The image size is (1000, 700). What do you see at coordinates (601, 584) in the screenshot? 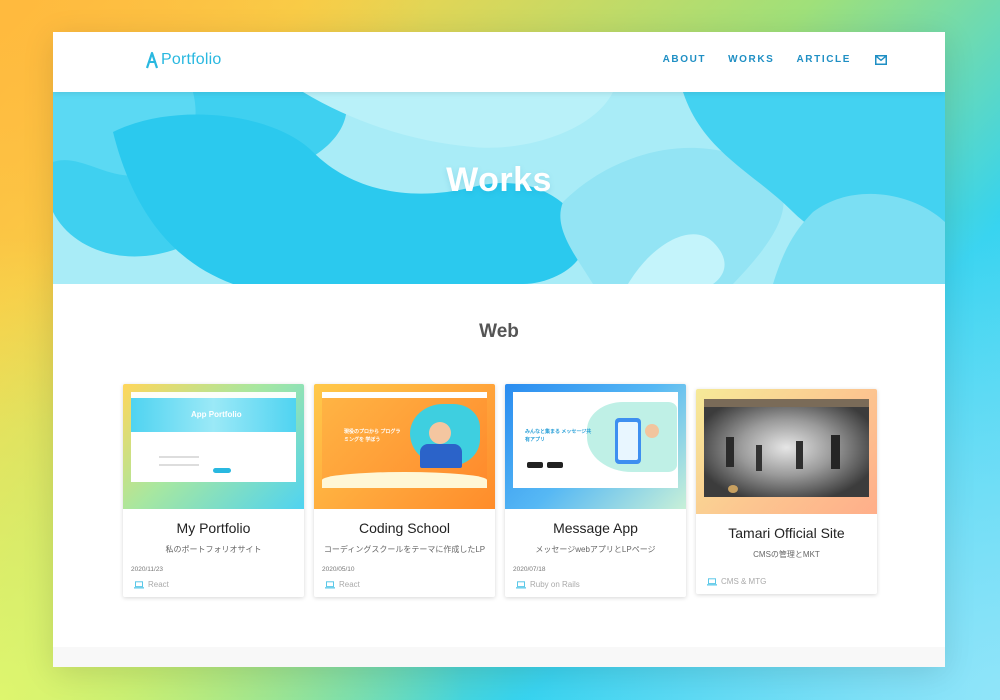
I see `card-tag: Ruby on Rails` at bounding box center [601, 584].